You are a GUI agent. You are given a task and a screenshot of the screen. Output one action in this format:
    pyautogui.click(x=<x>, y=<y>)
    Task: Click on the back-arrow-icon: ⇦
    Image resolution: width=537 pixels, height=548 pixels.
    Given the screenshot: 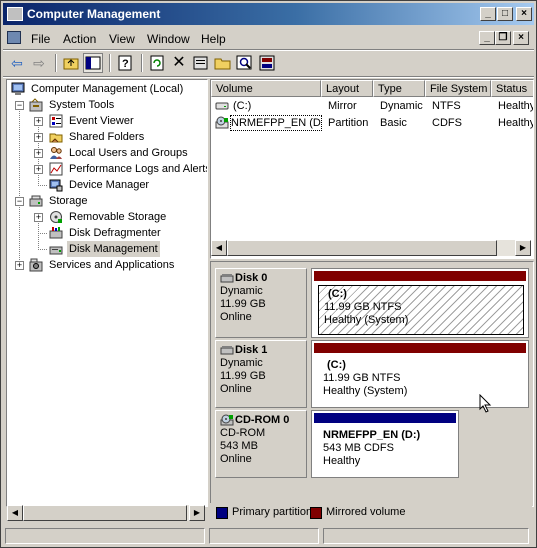 What is the action you would take?
    pyautogui.click(x=17, y=63)
    